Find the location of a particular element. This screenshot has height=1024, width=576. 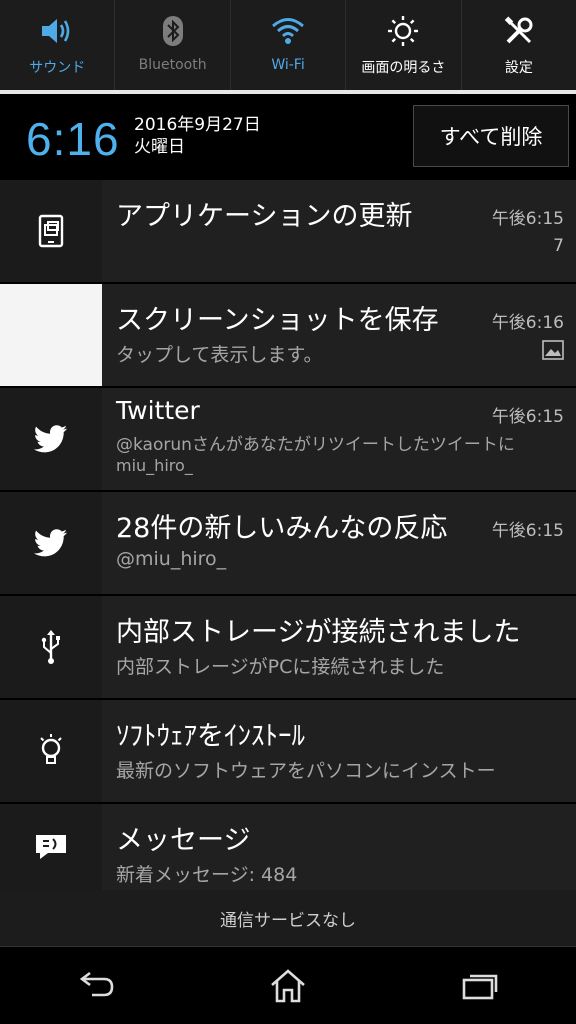

notification-body: メッセージ 新着メッセージ: 484 is located at coordinates (339, 847).